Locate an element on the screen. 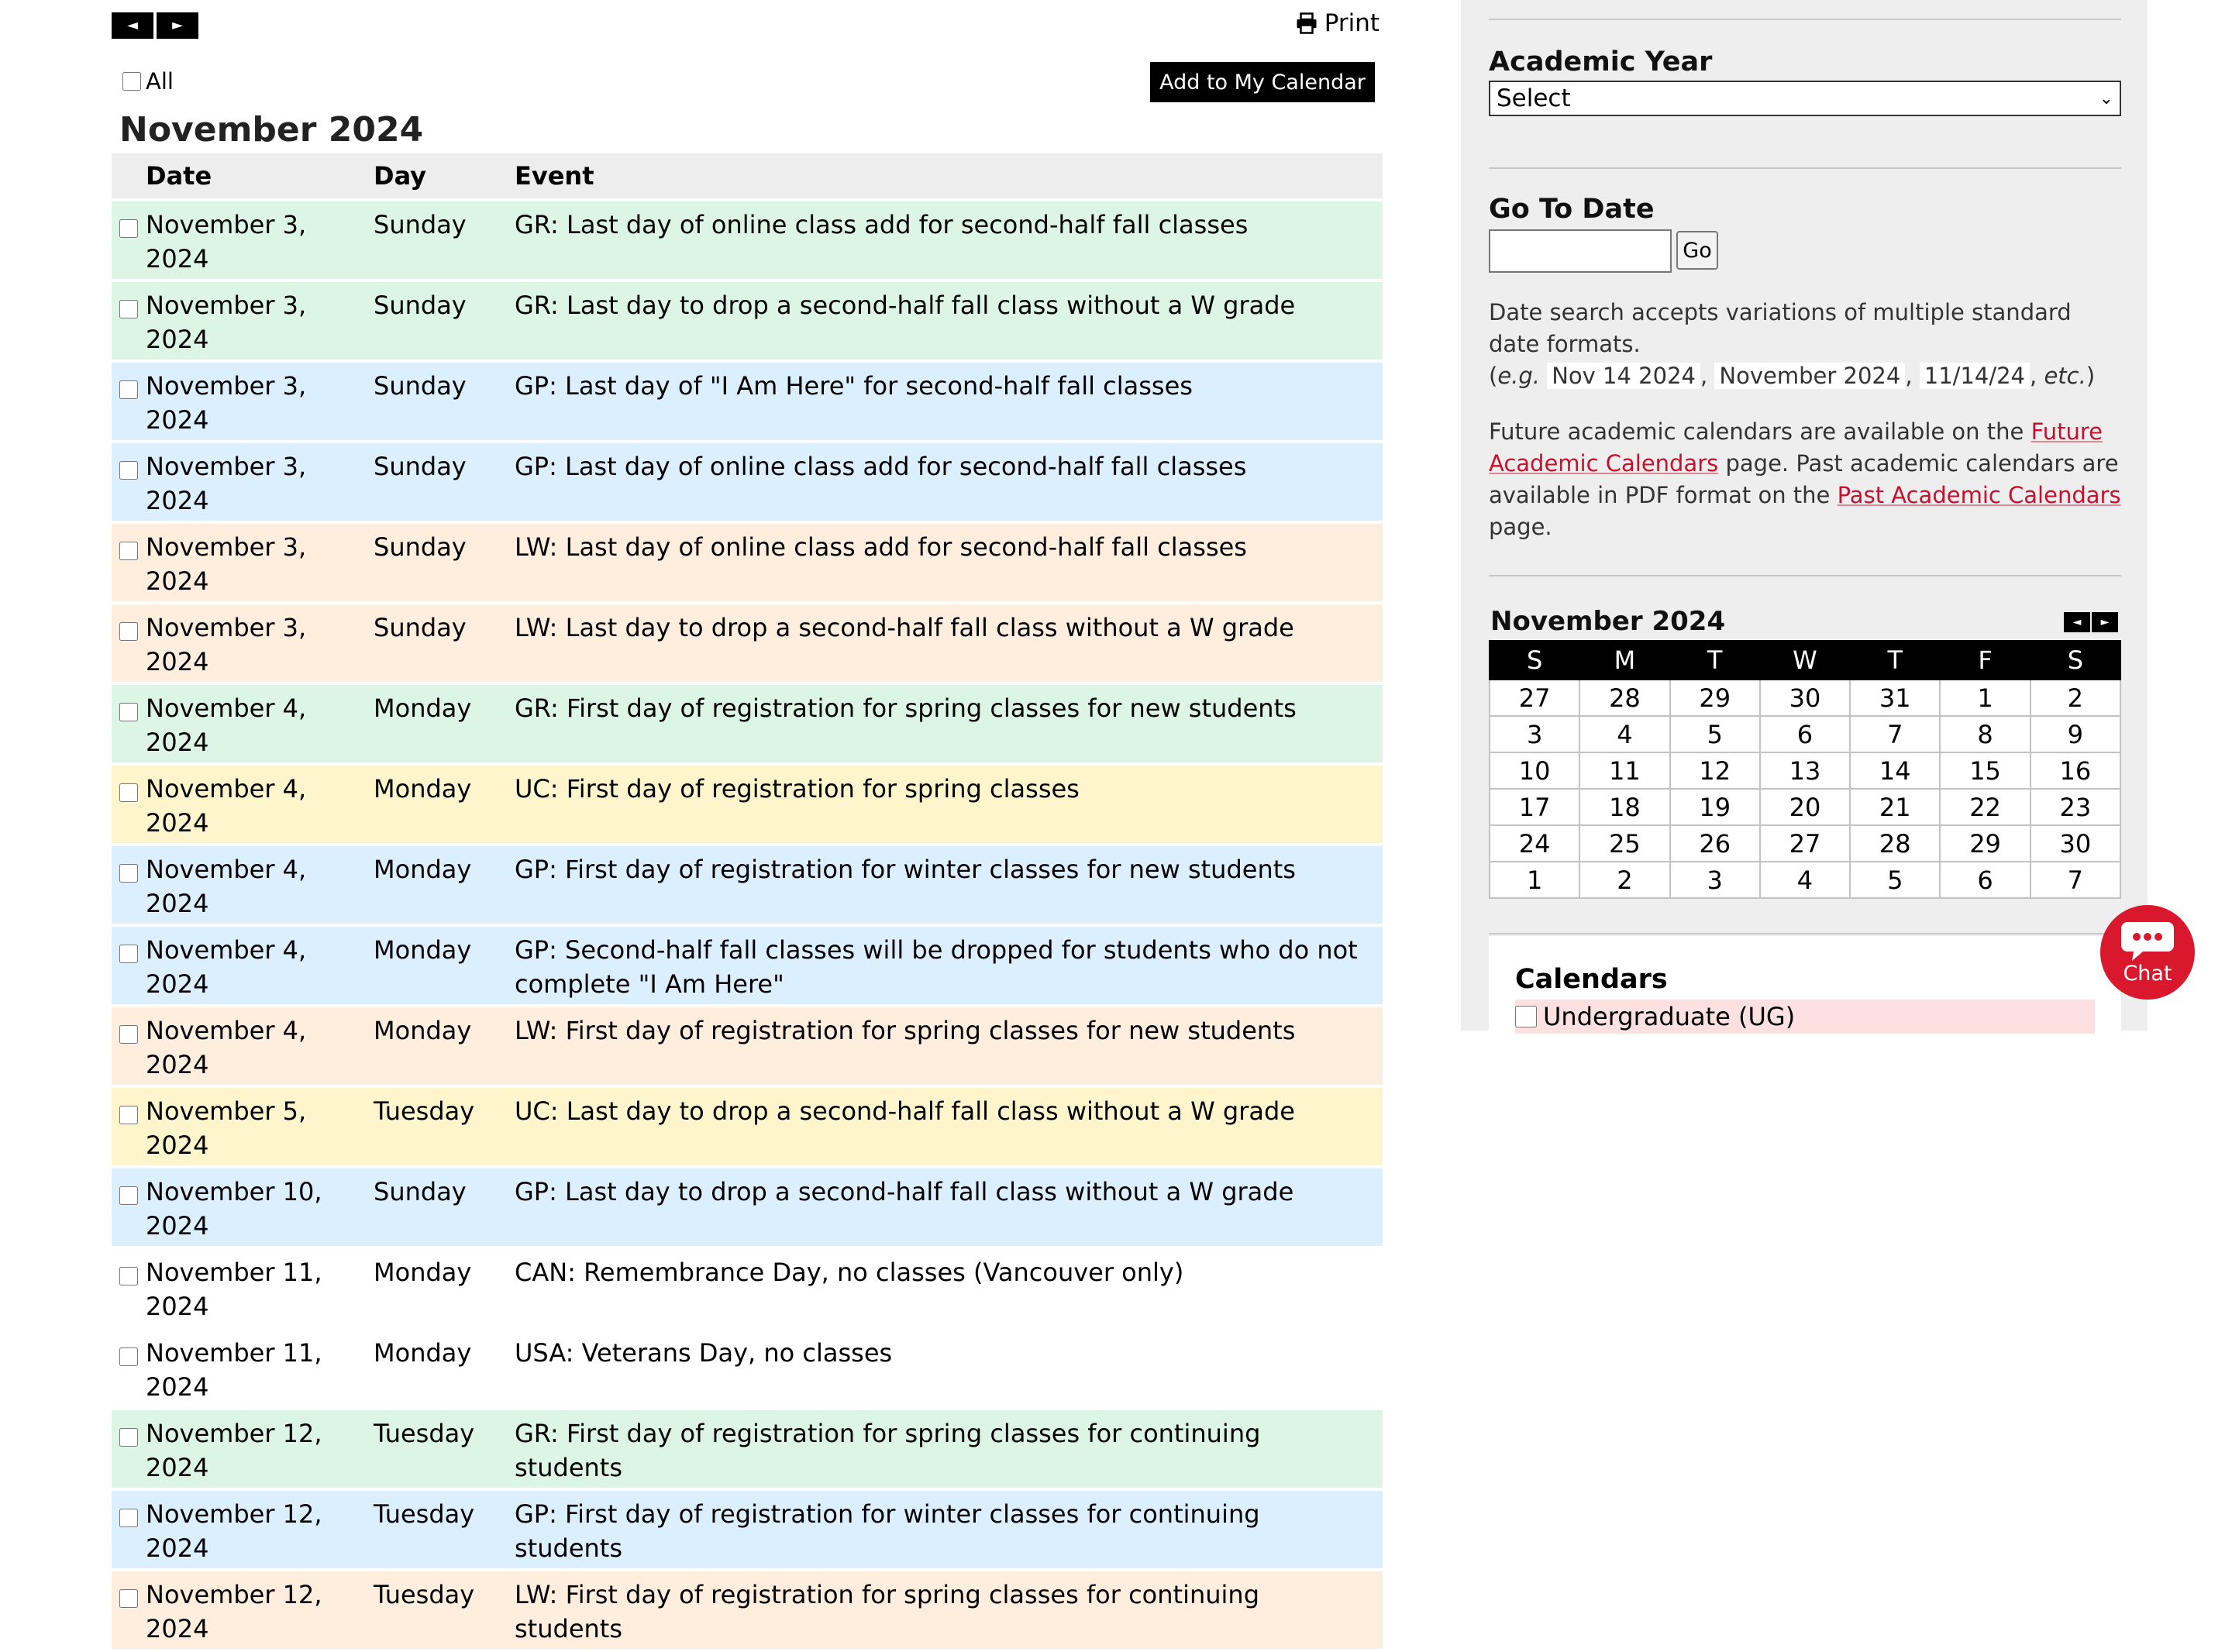  next-month-button: ► is located at coordinates (177, 25).